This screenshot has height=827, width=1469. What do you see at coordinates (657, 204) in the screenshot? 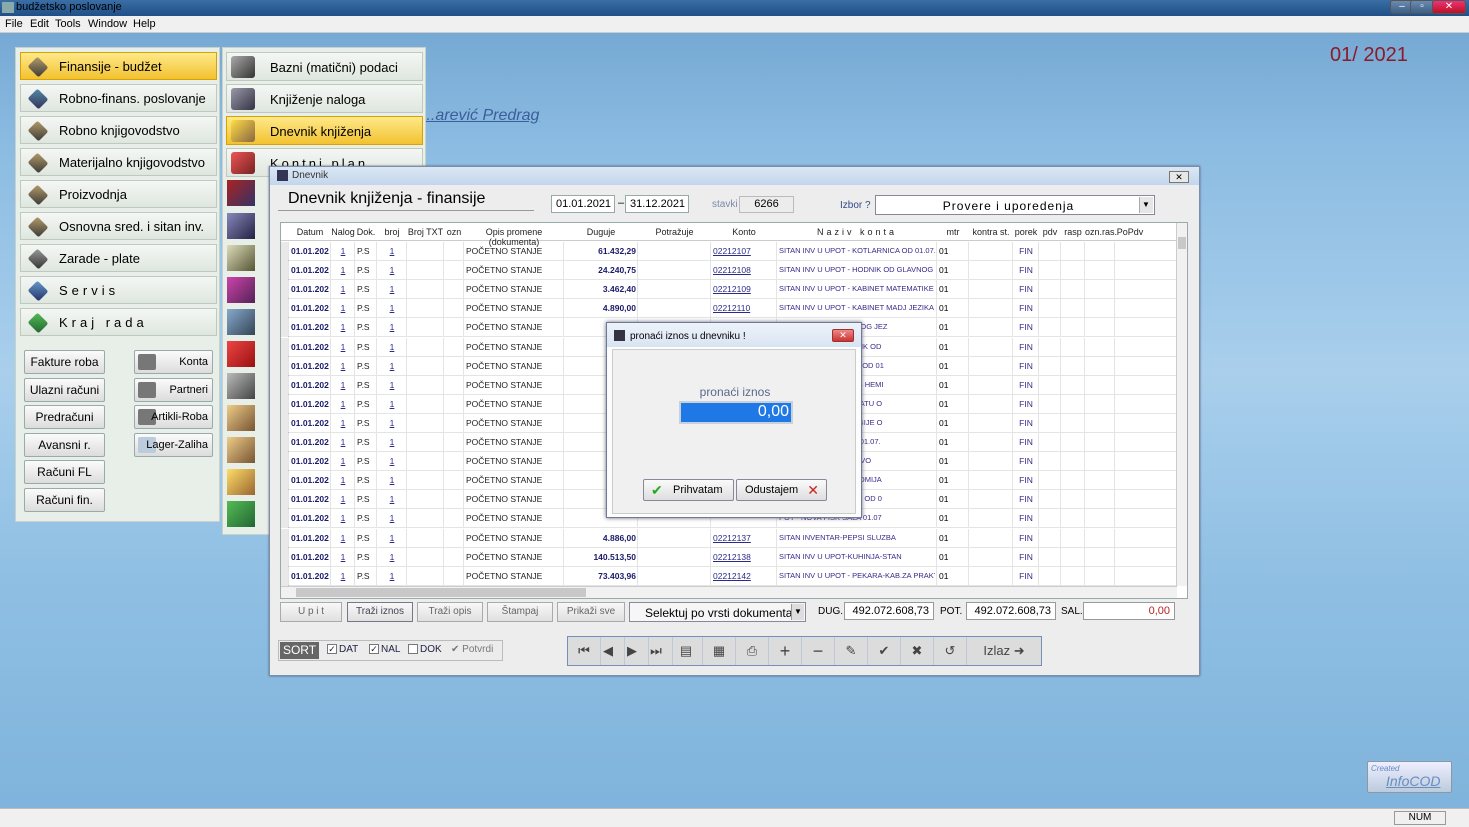
I see `date-to-input: 31.12.2021` at bounding box center [657, 204].